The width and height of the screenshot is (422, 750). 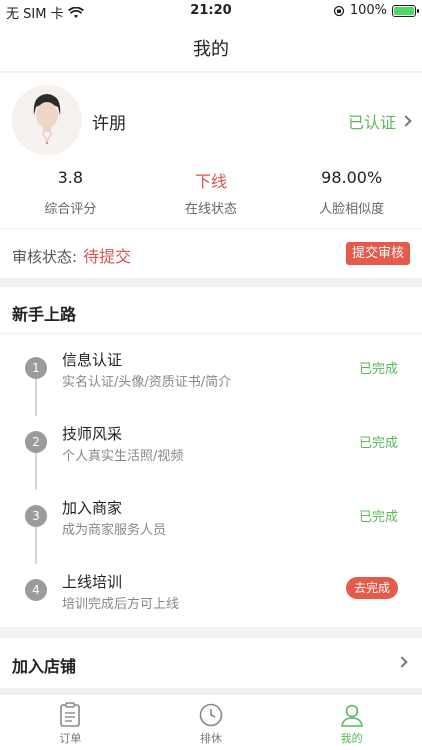 I want to click on user-name: 许朋, so click(x=109, y=124).